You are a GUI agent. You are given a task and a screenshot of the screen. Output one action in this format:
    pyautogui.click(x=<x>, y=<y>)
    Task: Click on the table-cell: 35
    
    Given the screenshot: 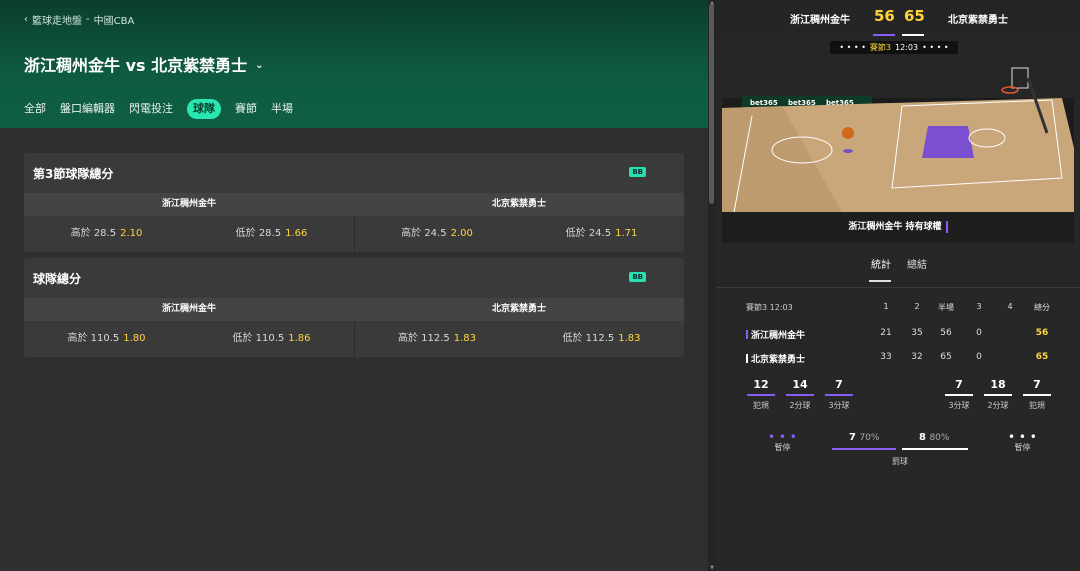 What is the action you would take?
    pyautogui.click(x=917, y=333)
    